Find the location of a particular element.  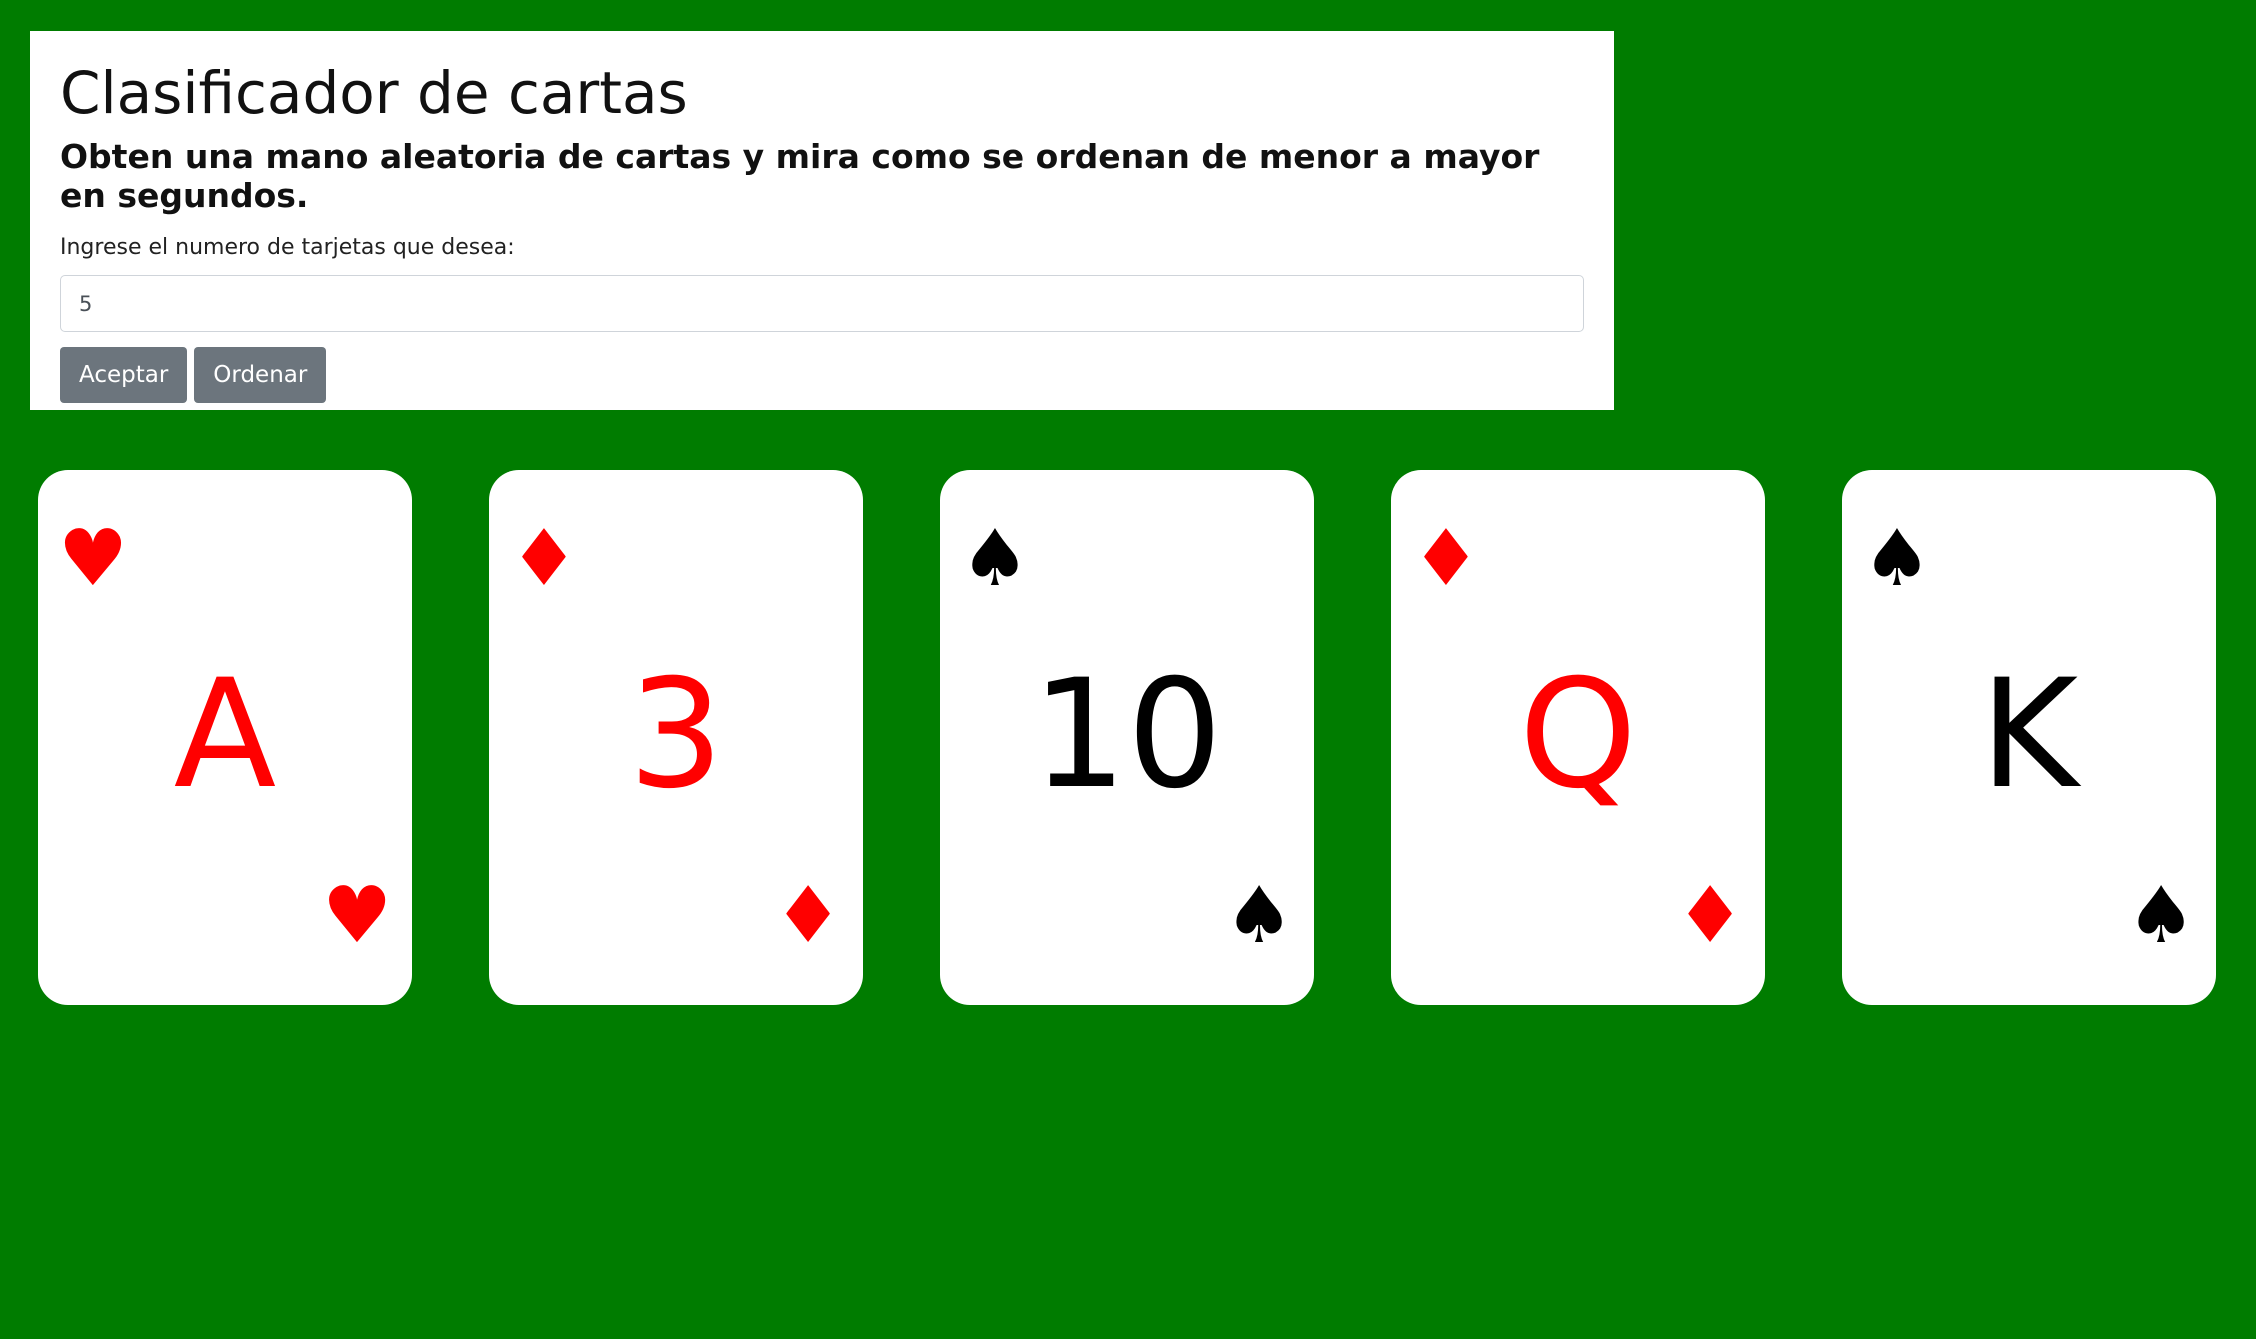

playing-card: ♥ A ♥ is located at coordinates (225, 737).